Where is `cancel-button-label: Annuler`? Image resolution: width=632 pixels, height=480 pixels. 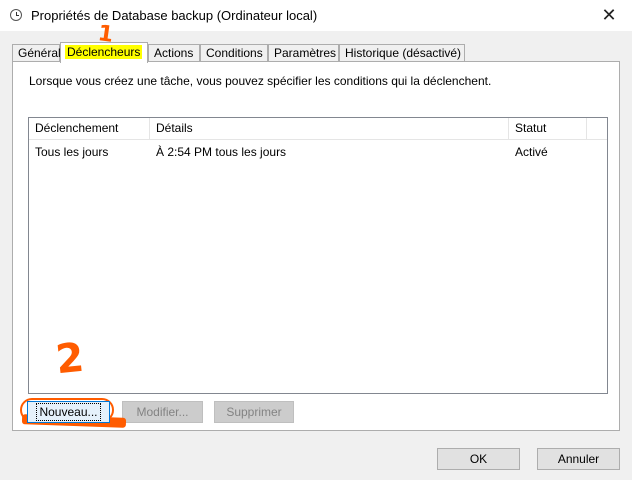
cancel-button-label: Annuler is located at coordinates (578, 459).